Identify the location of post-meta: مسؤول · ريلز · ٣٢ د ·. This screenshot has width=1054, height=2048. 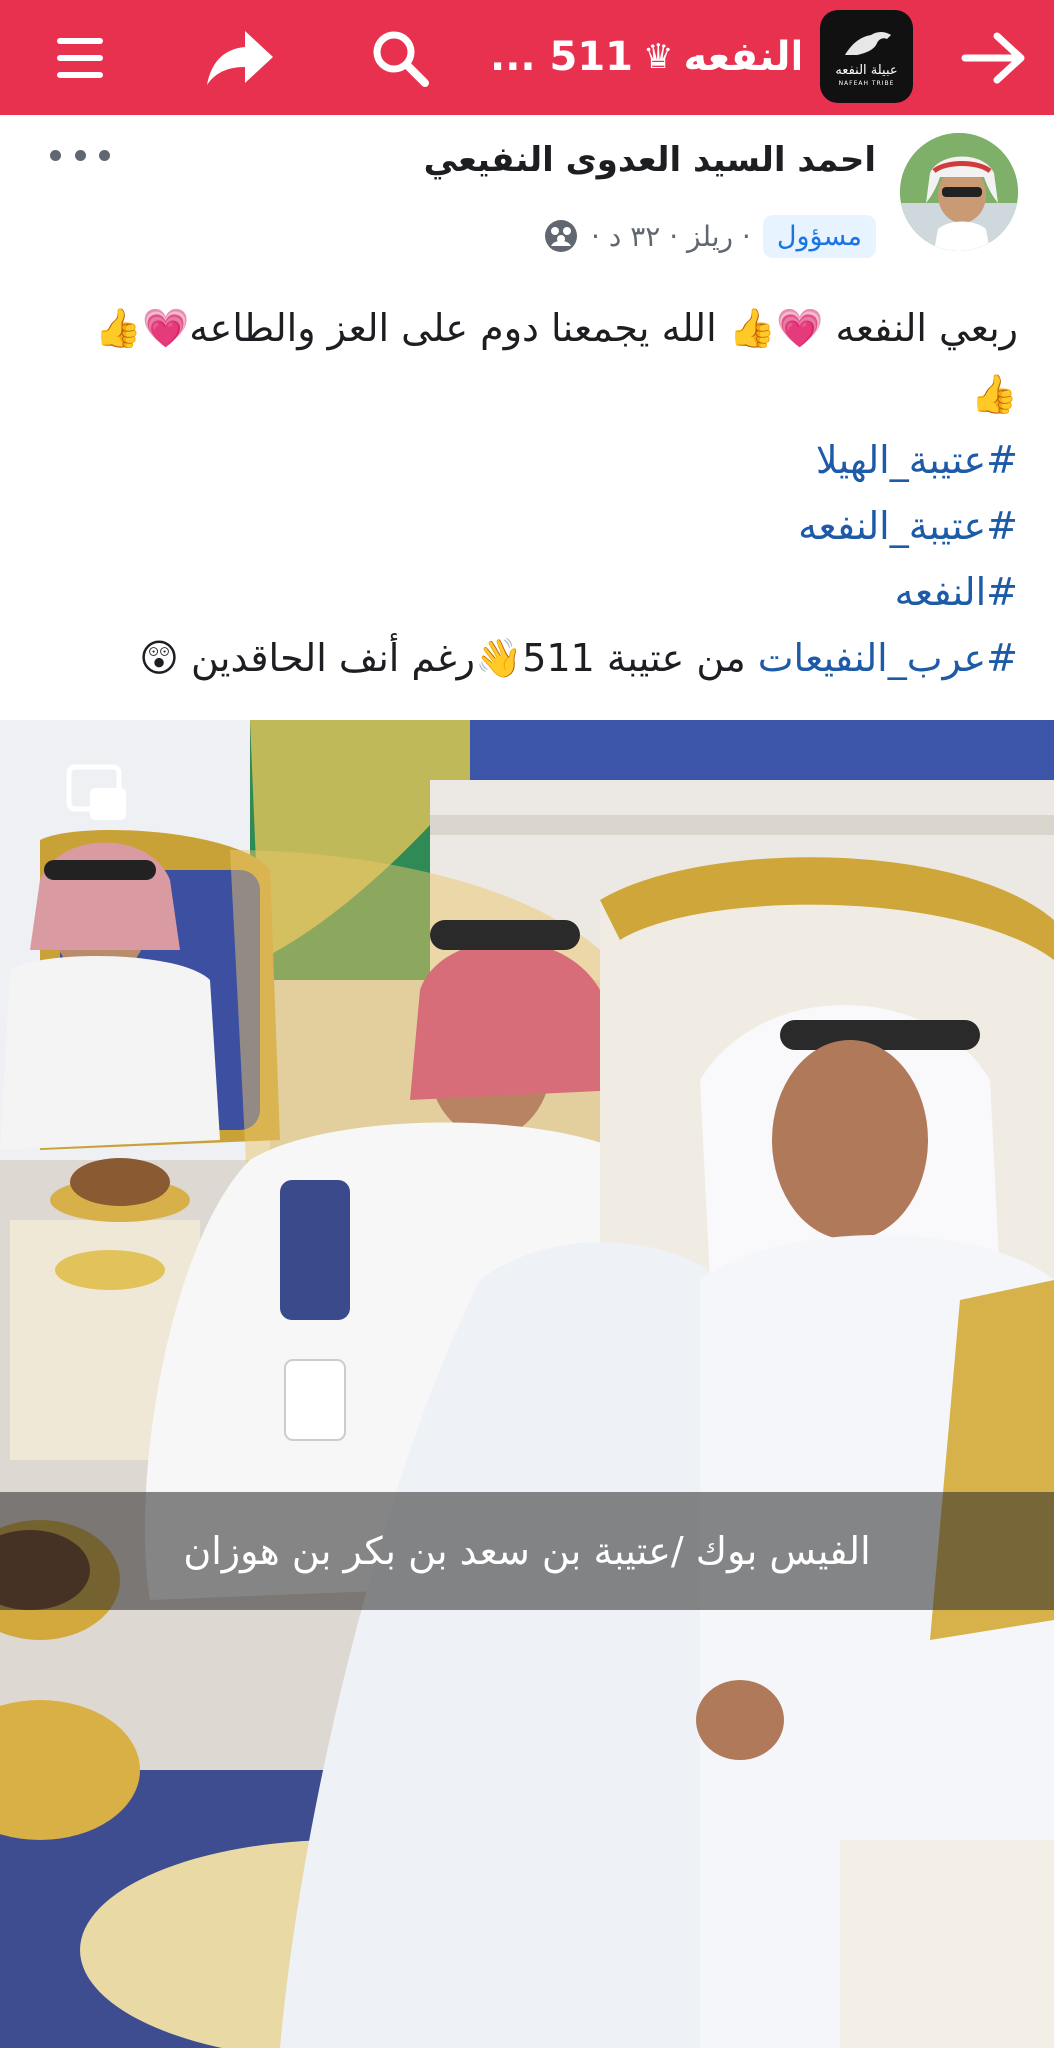
(709, 236).